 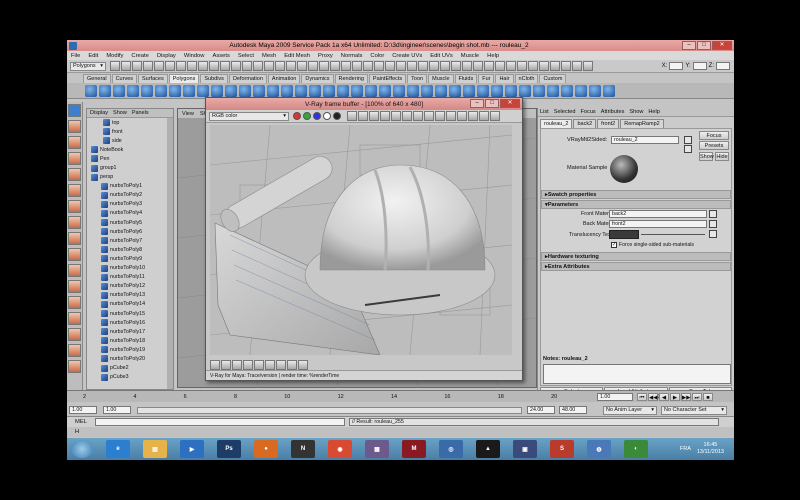 I want to click on outliner-menu-show: Show, so click(x=120, y=113).